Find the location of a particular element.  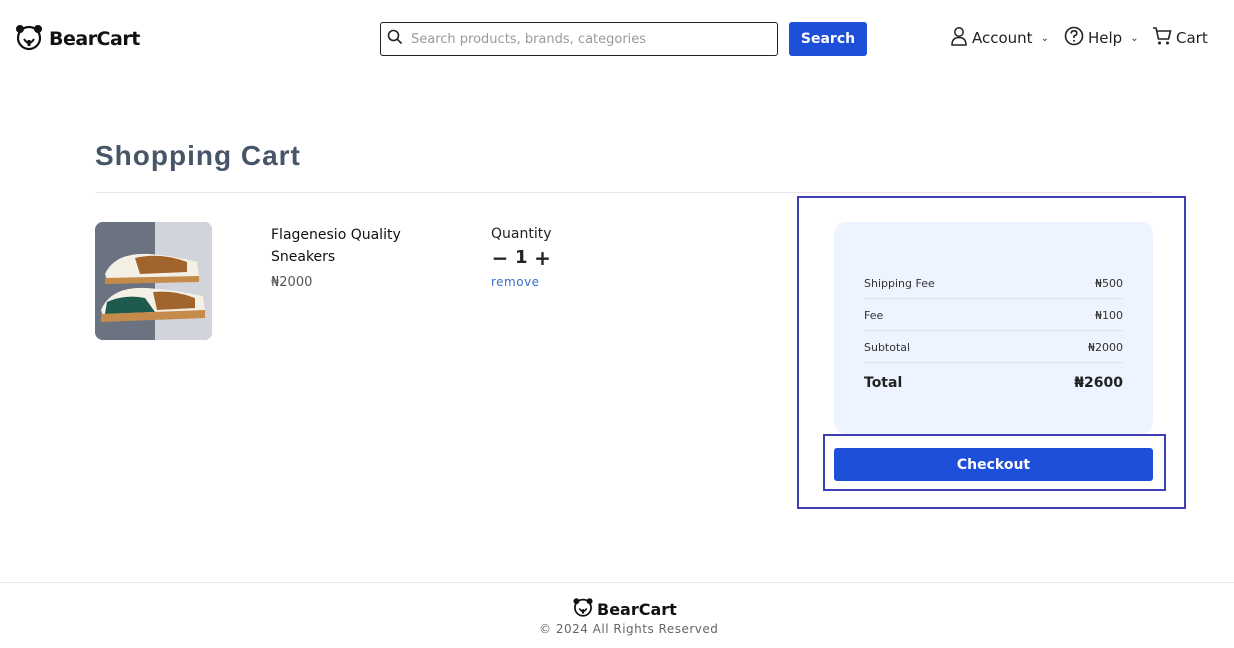

nav-help: Help ⌄ is located at coordinates (1101, 38).